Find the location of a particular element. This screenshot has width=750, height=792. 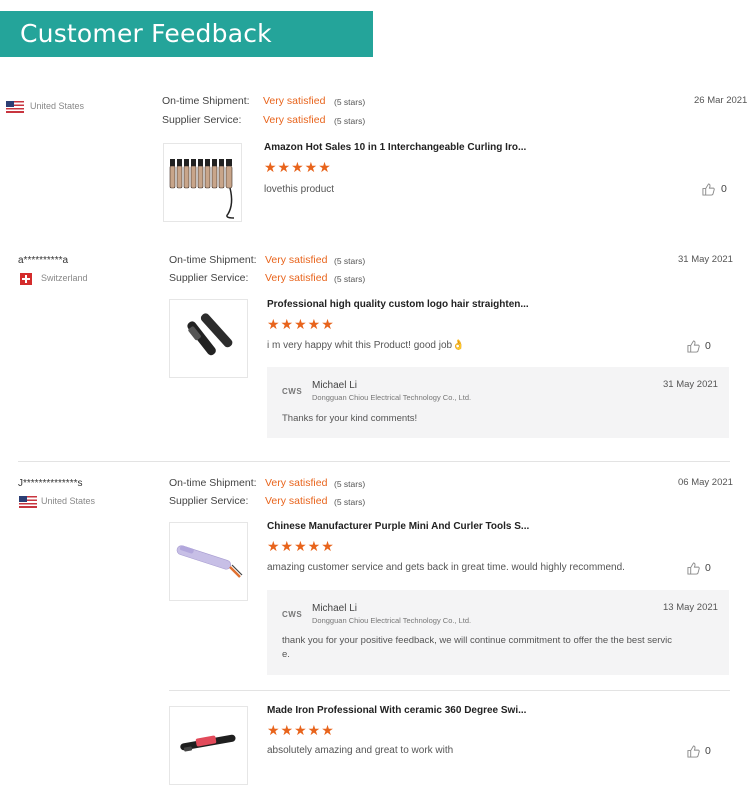

reply-date: 13 May 2021 is located at coordinates (690, 607).